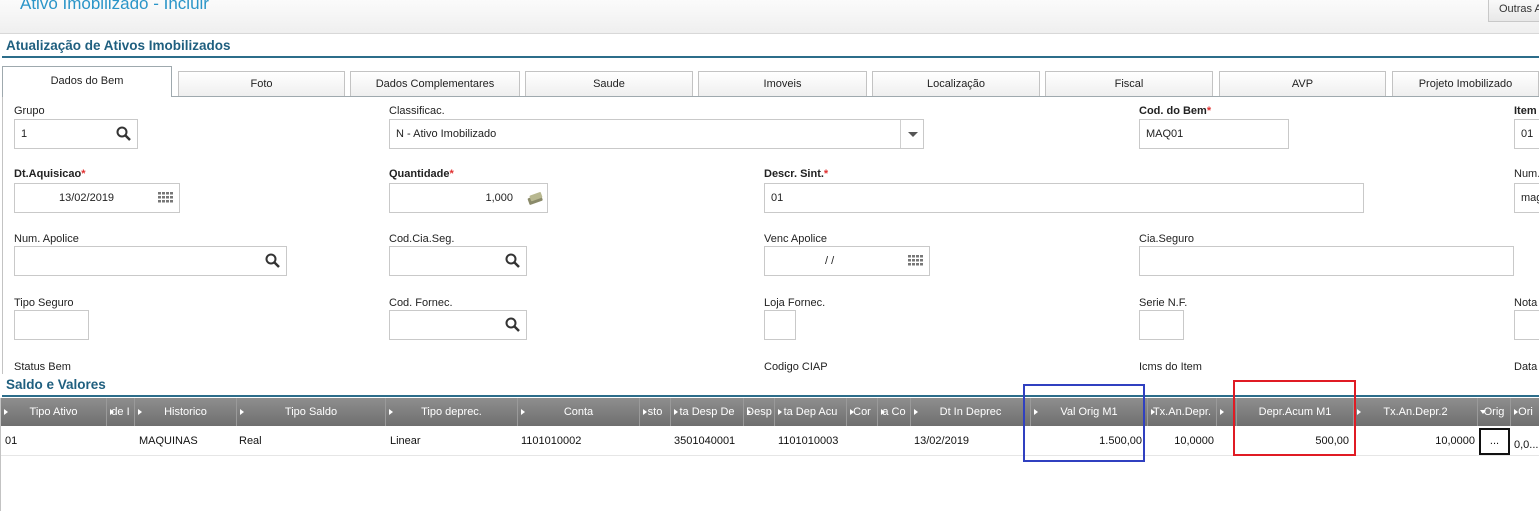 This screenshot has height=511, width=1539. Describe the element at coordinates (894, 412) in the screenshot. I see `column-header-conta-cor: a Co` at that location.